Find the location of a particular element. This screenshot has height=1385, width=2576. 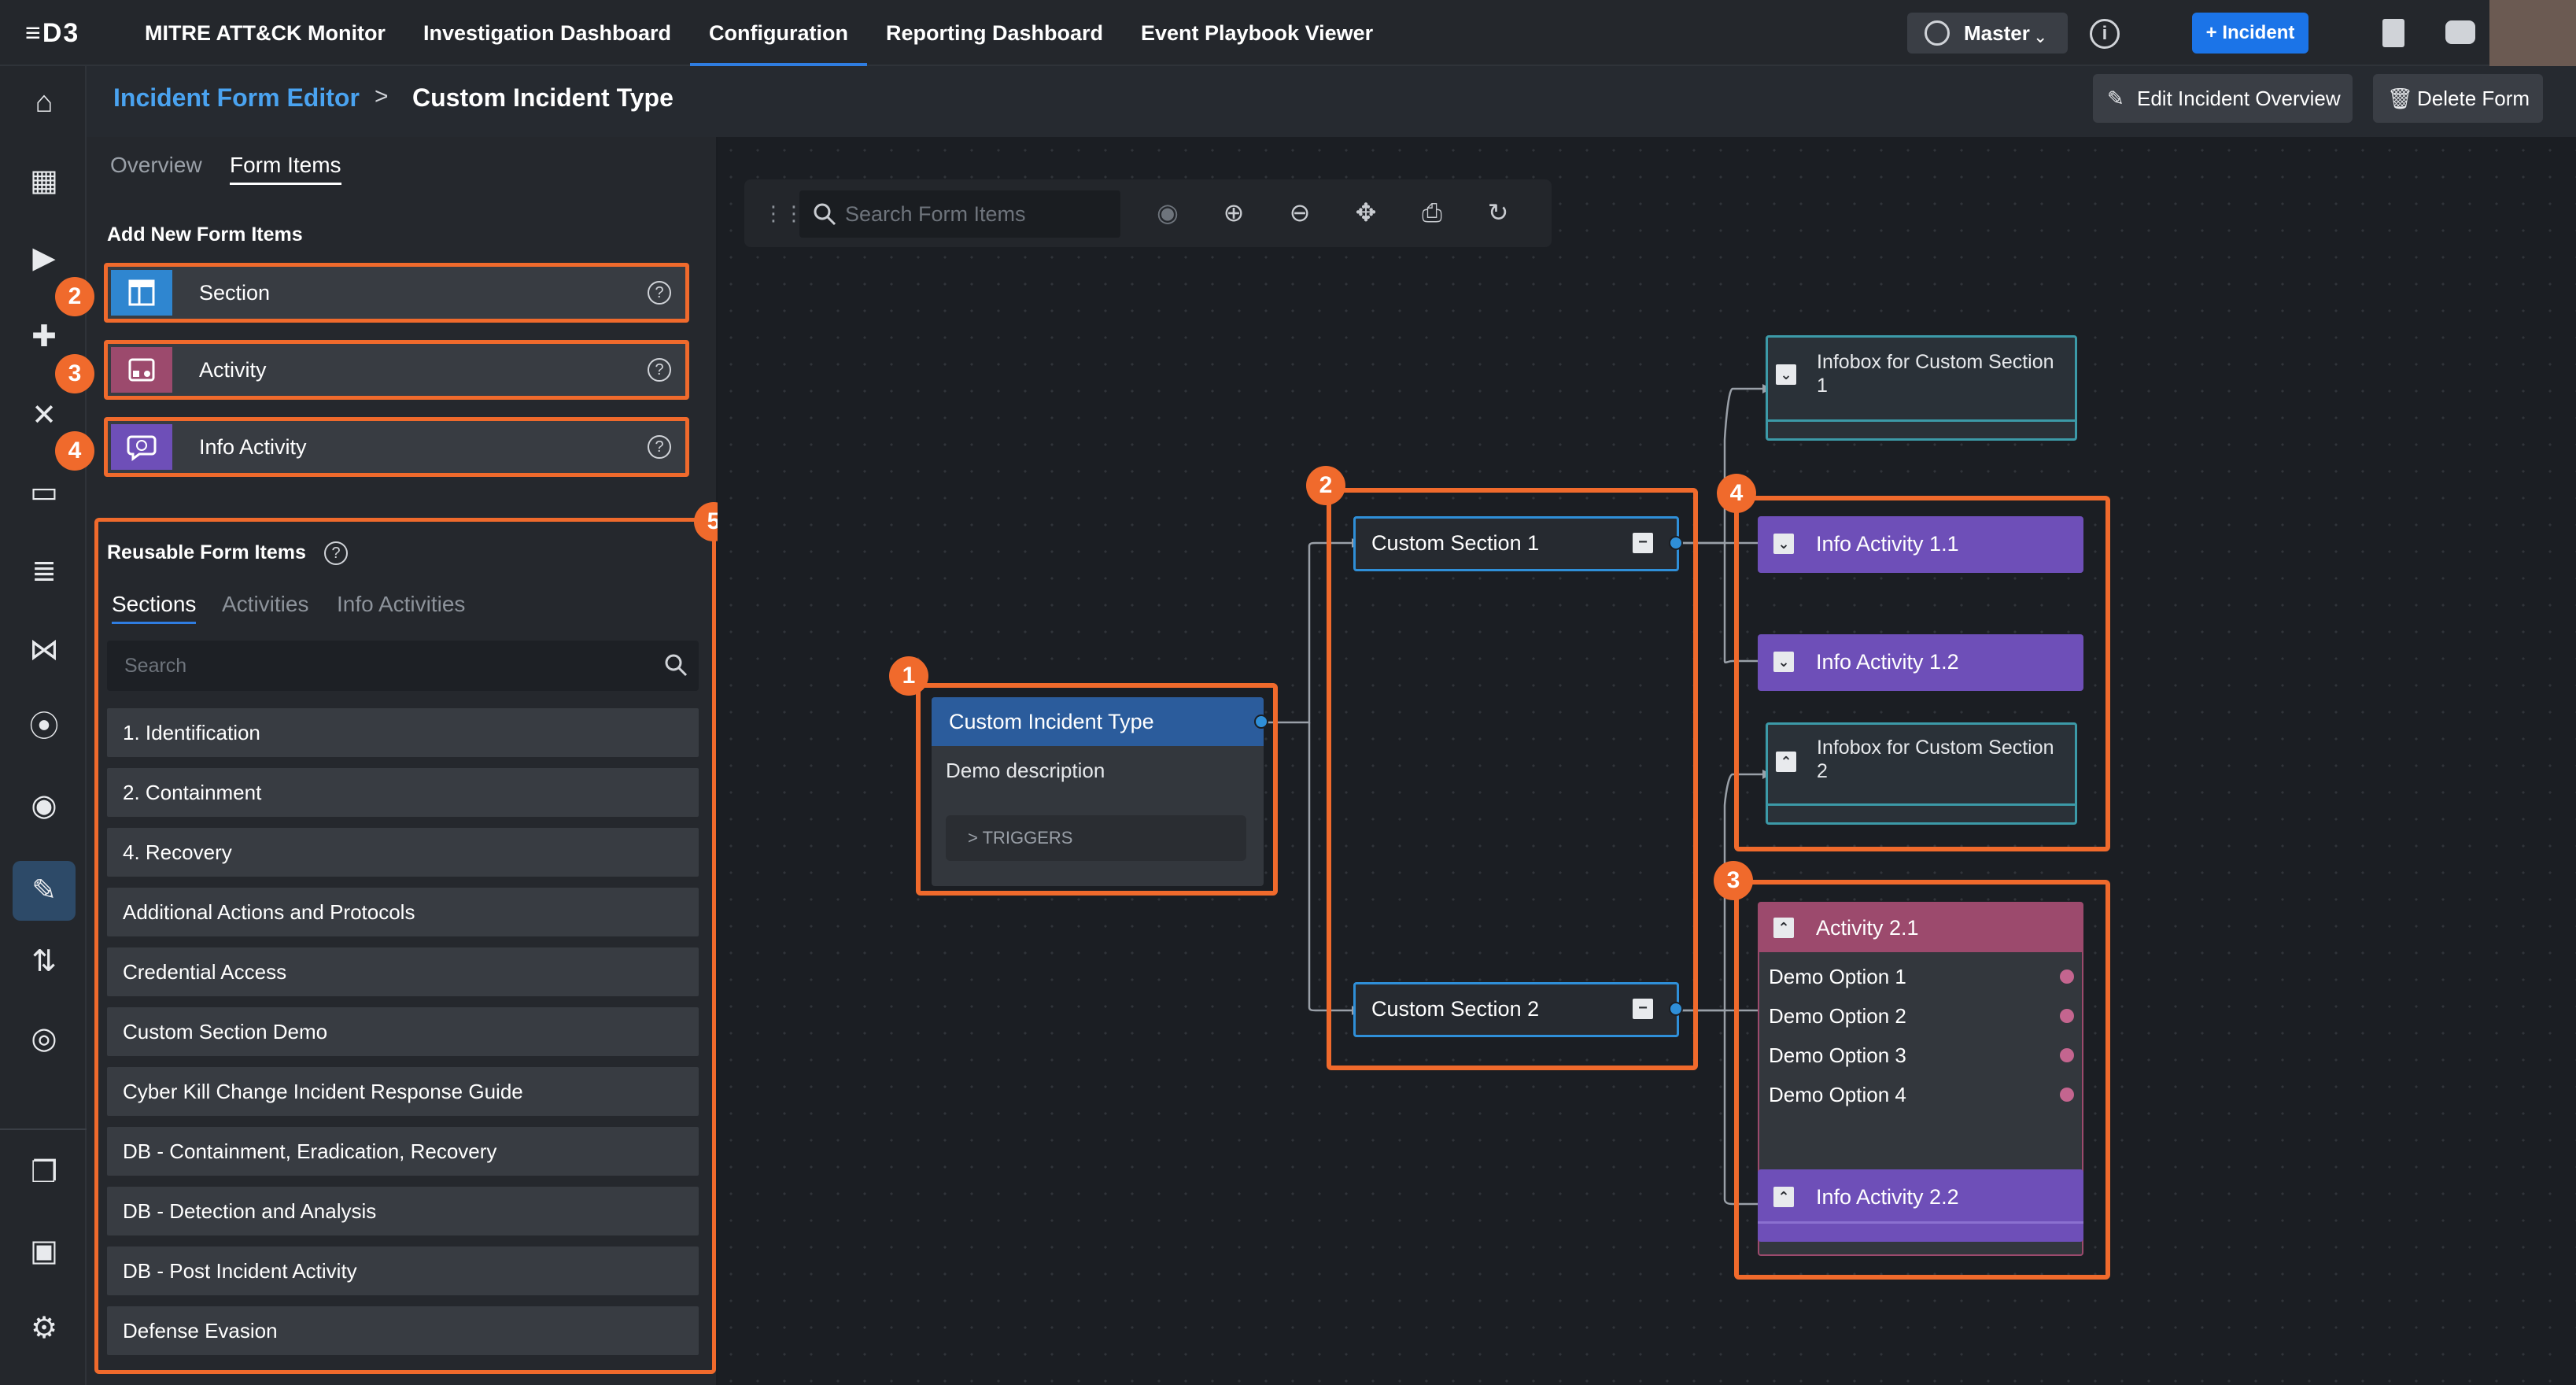

globe-user-icon: ◉ is located at coordinates (44, 806).